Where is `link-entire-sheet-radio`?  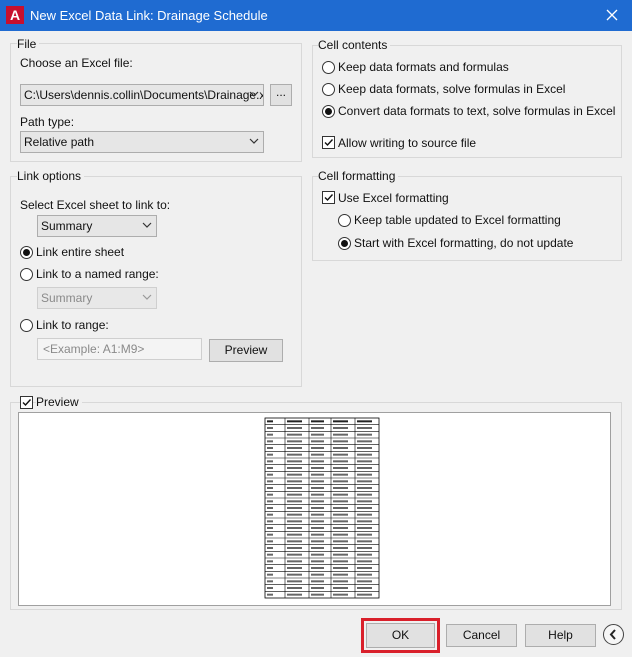
link-entire-sheet-radio is located at coordinates (26, 252).